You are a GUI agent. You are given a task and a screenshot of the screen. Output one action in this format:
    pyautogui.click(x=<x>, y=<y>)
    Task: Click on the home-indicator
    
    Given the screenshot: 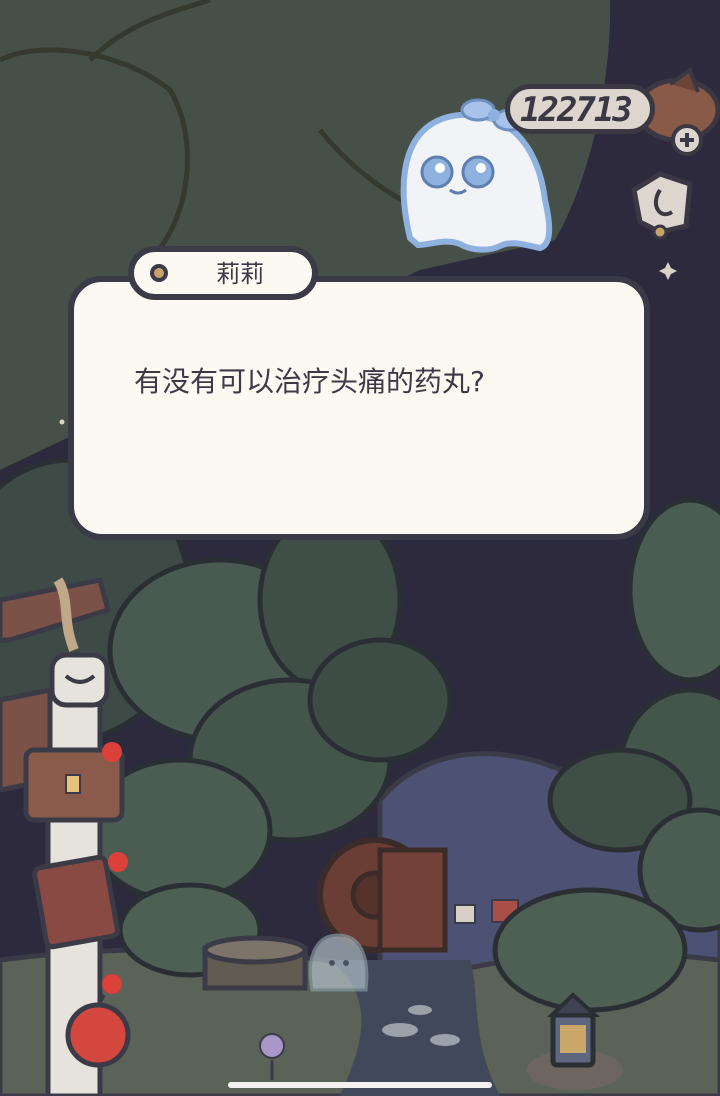 What is the action you would take?
    pyautogui.click(x=360, y=1085)
    